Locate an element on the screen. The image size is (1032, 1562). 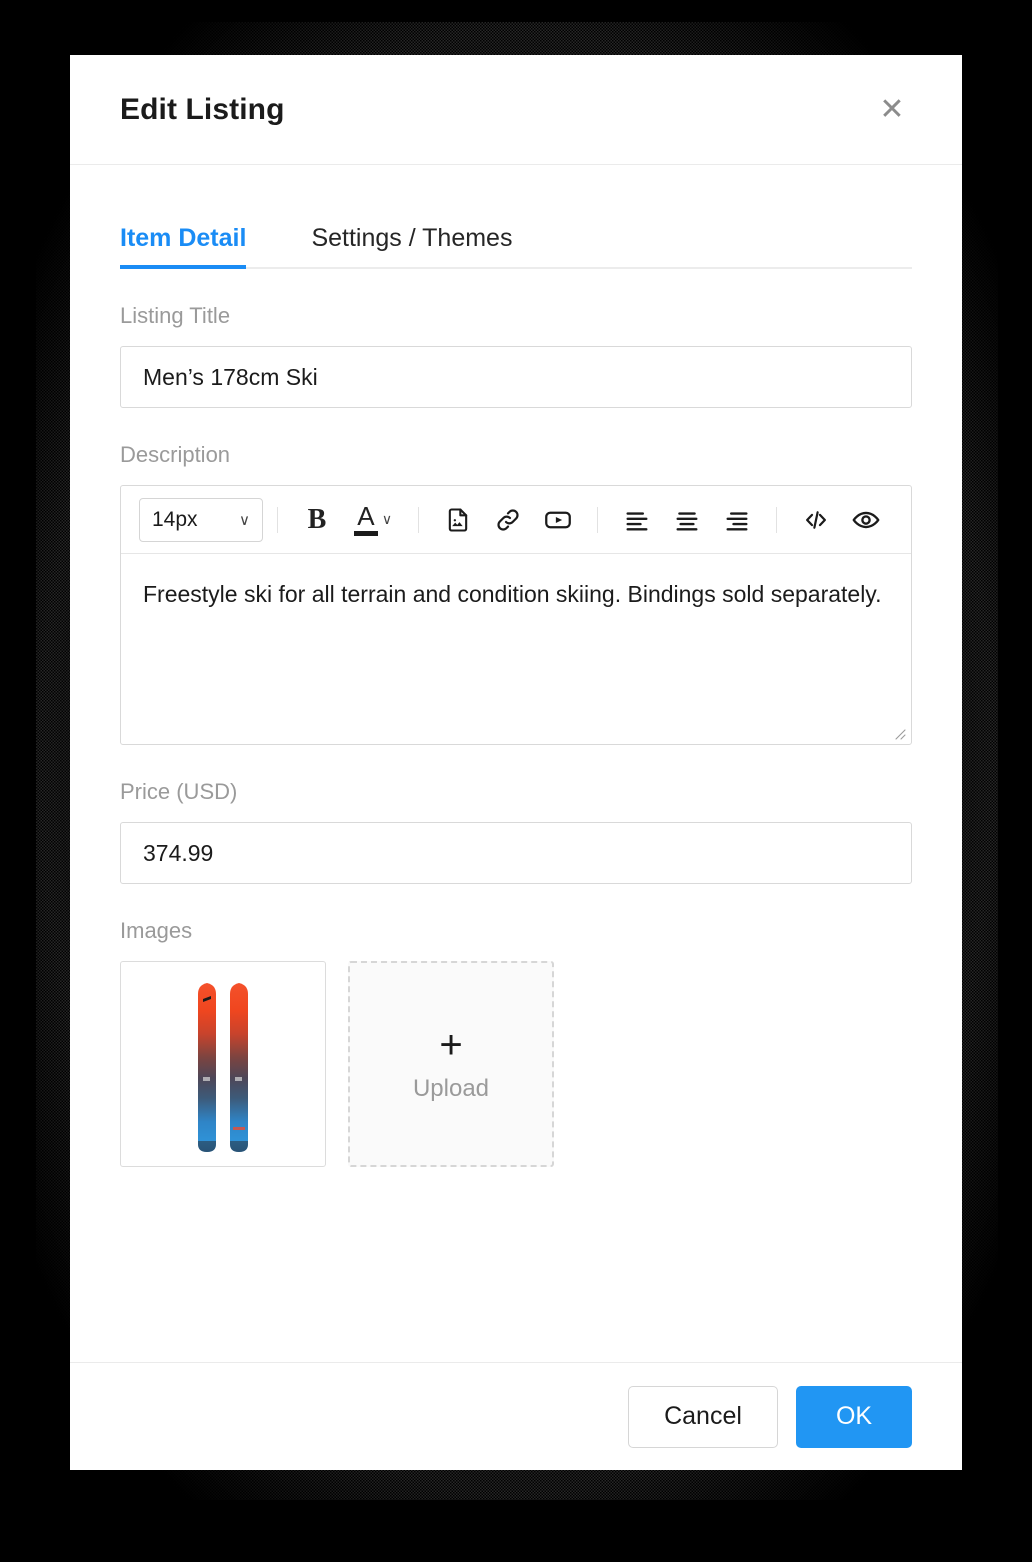
ok-button: OK is located at coordinates (854, 1416).